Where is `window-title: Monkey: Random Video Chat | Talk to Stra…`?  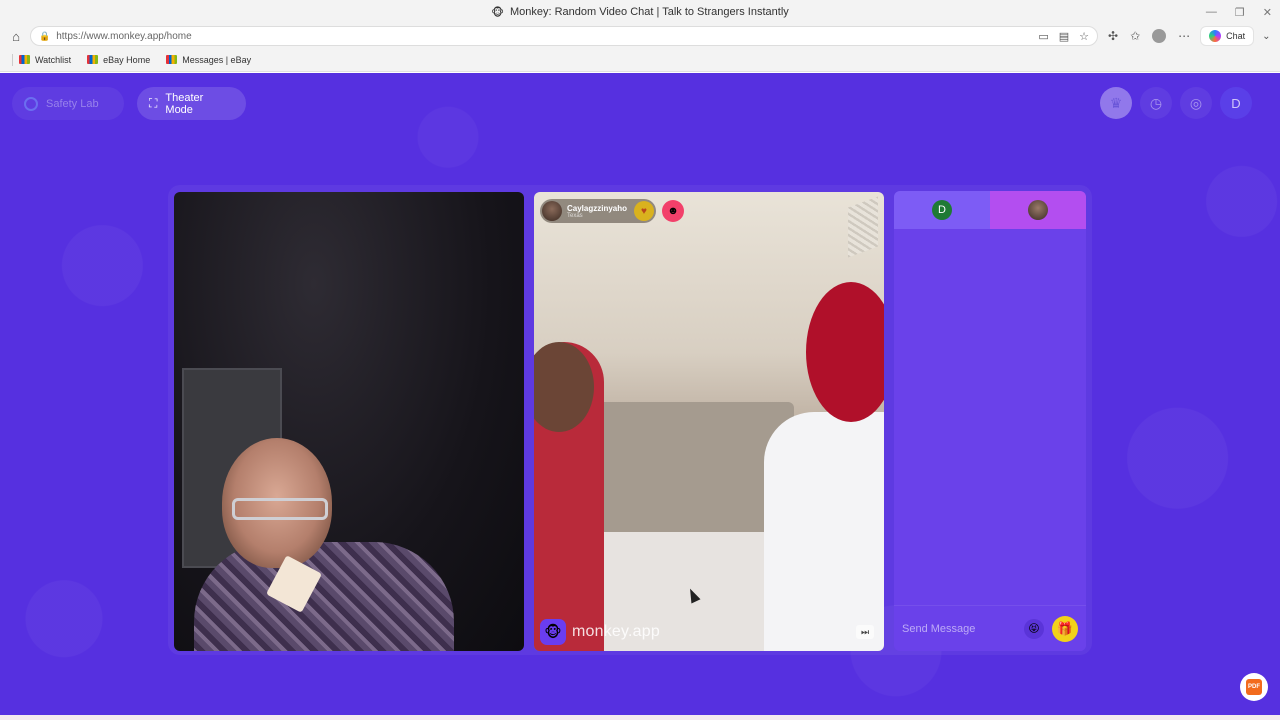
window-title: Monkey: Random Video Chat | Talk to Stra… is located at coordinates (649, 12).